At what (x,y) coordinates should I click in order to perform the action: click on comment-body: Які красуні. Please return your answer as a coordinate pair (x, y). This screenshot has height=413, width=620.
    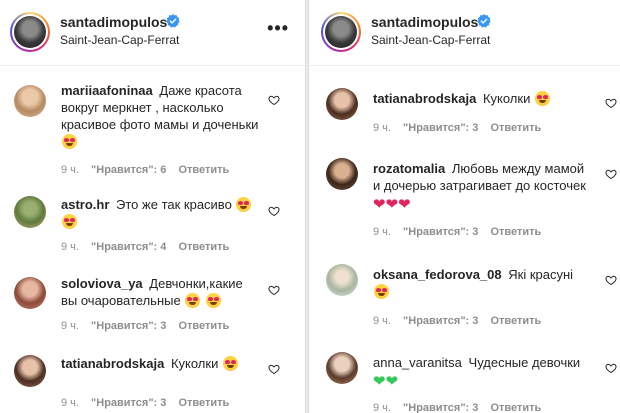
    Looking at the image, I should click on (541, 274).